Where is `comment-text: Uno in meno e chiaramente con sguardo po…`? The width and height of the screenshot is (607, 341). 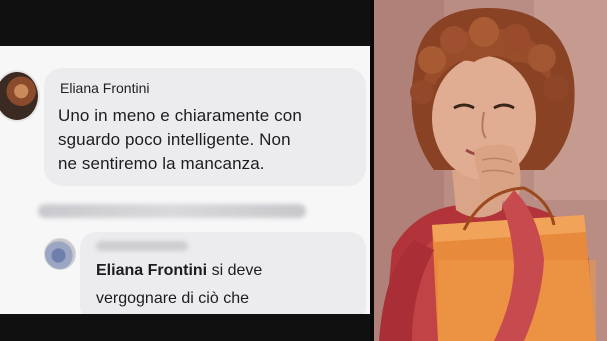
comment-text: Uno in meno e chiaramente con sguardo po… is located at coordinates (214, 140).